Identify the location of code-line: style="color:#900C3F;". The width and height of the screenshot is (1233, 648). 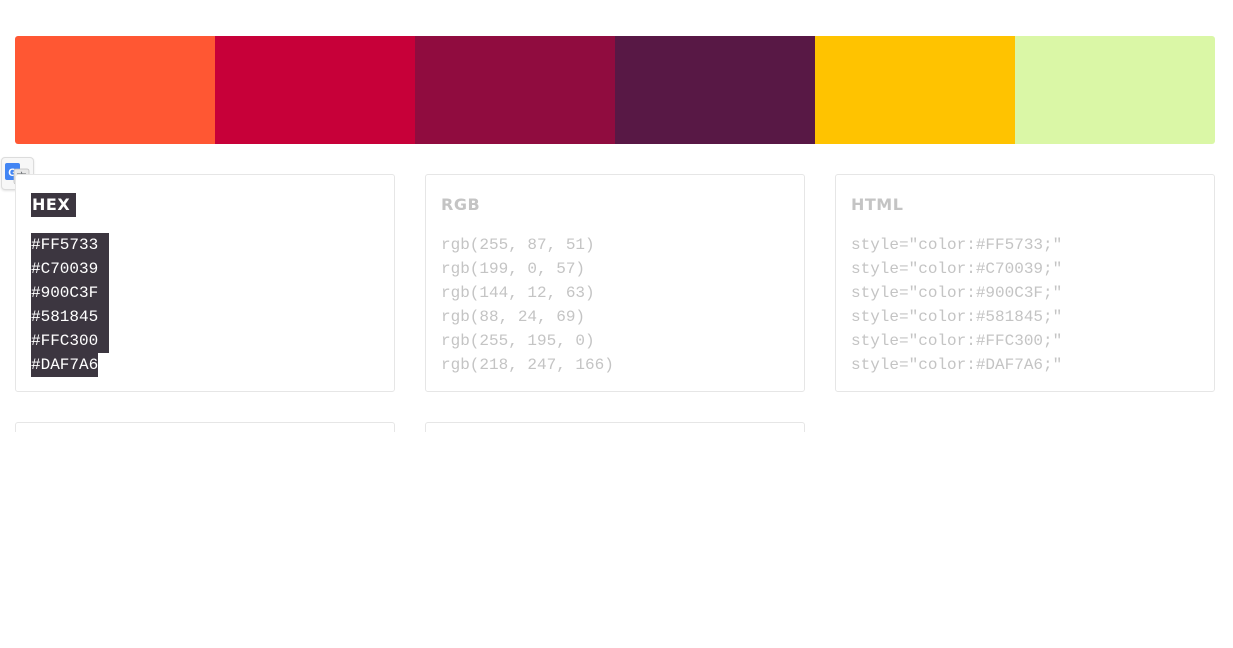
(956, 293).